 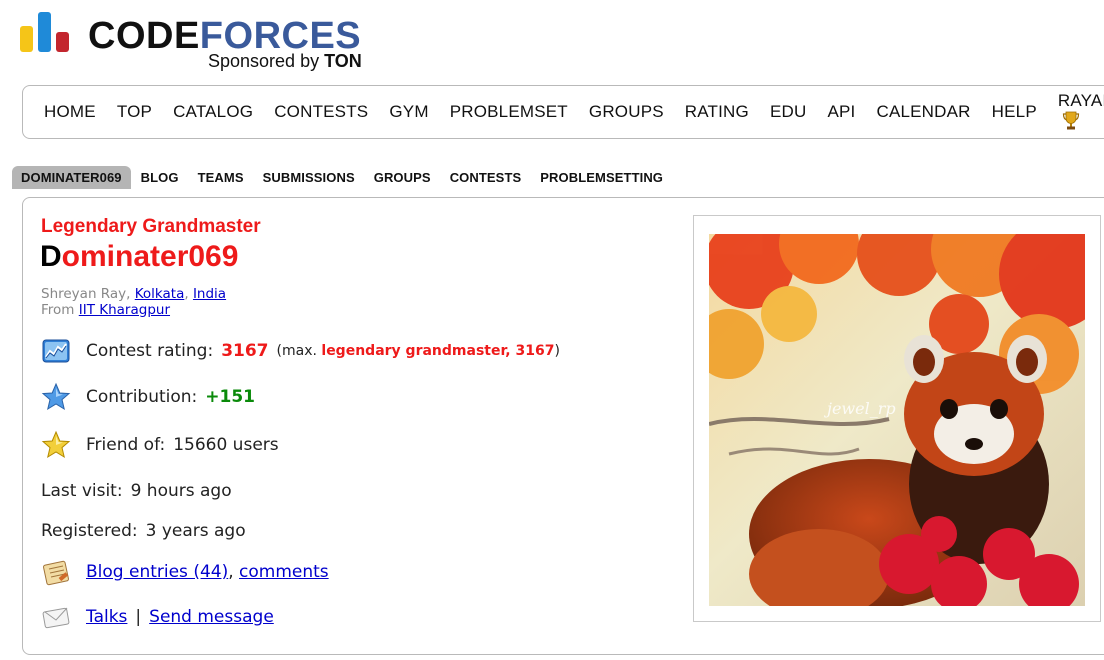 I want to click on from-label: From, so click(x=58, y=310).